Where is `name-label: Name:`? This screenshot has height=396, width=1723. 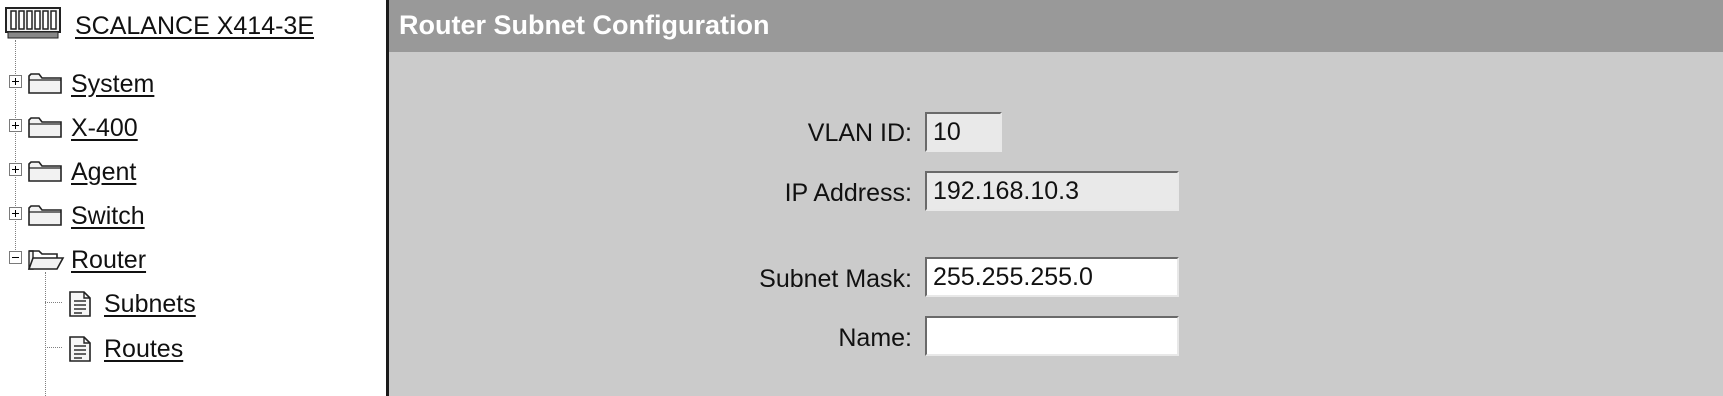 name-label: Name: is located at coordinates (875, 338).